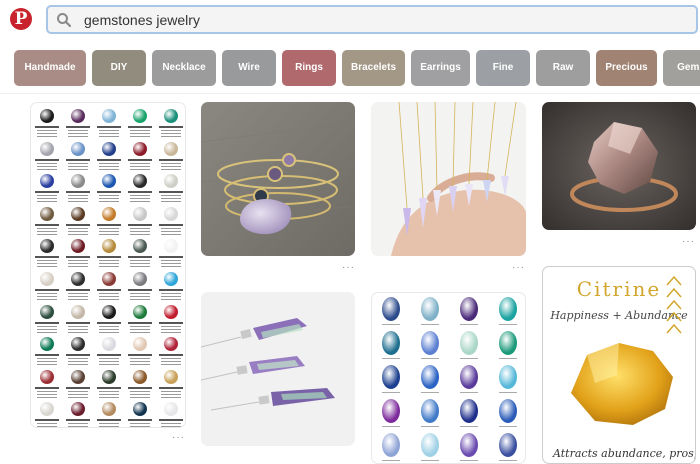 The width and height of the screenshot is (700, 464). I want to click on chip-gem-s: Gem S, so click(681, 68).